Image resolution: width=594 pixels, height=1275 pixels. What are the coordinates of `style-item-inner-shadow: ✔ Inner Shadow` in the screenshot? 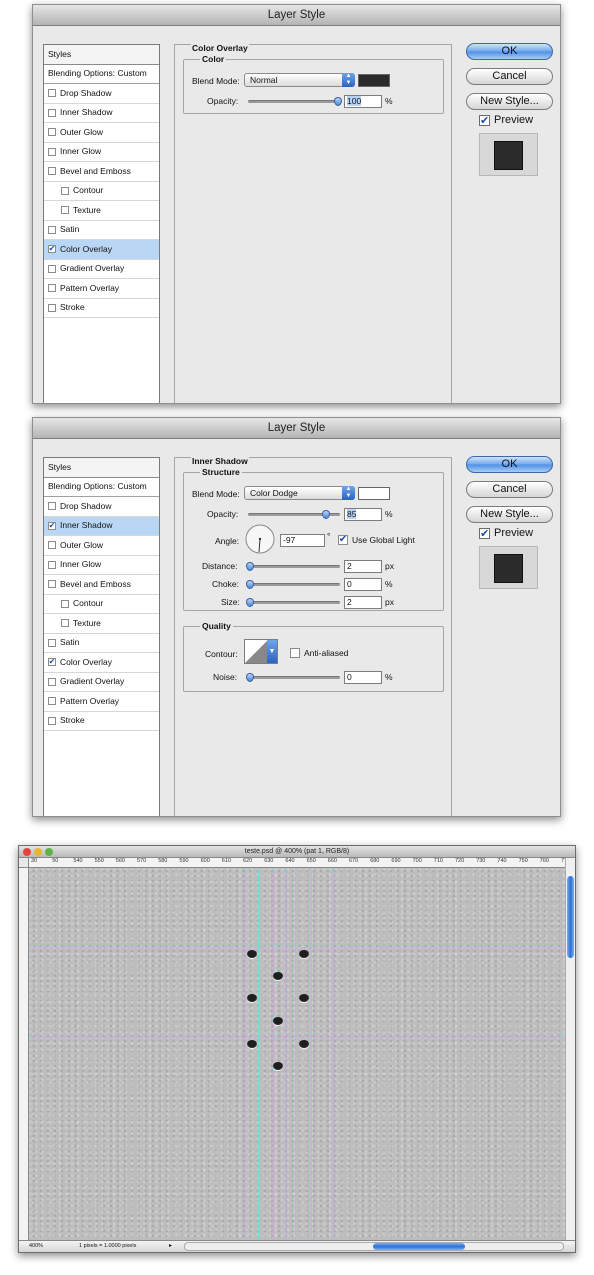 It's located at (101, 526).